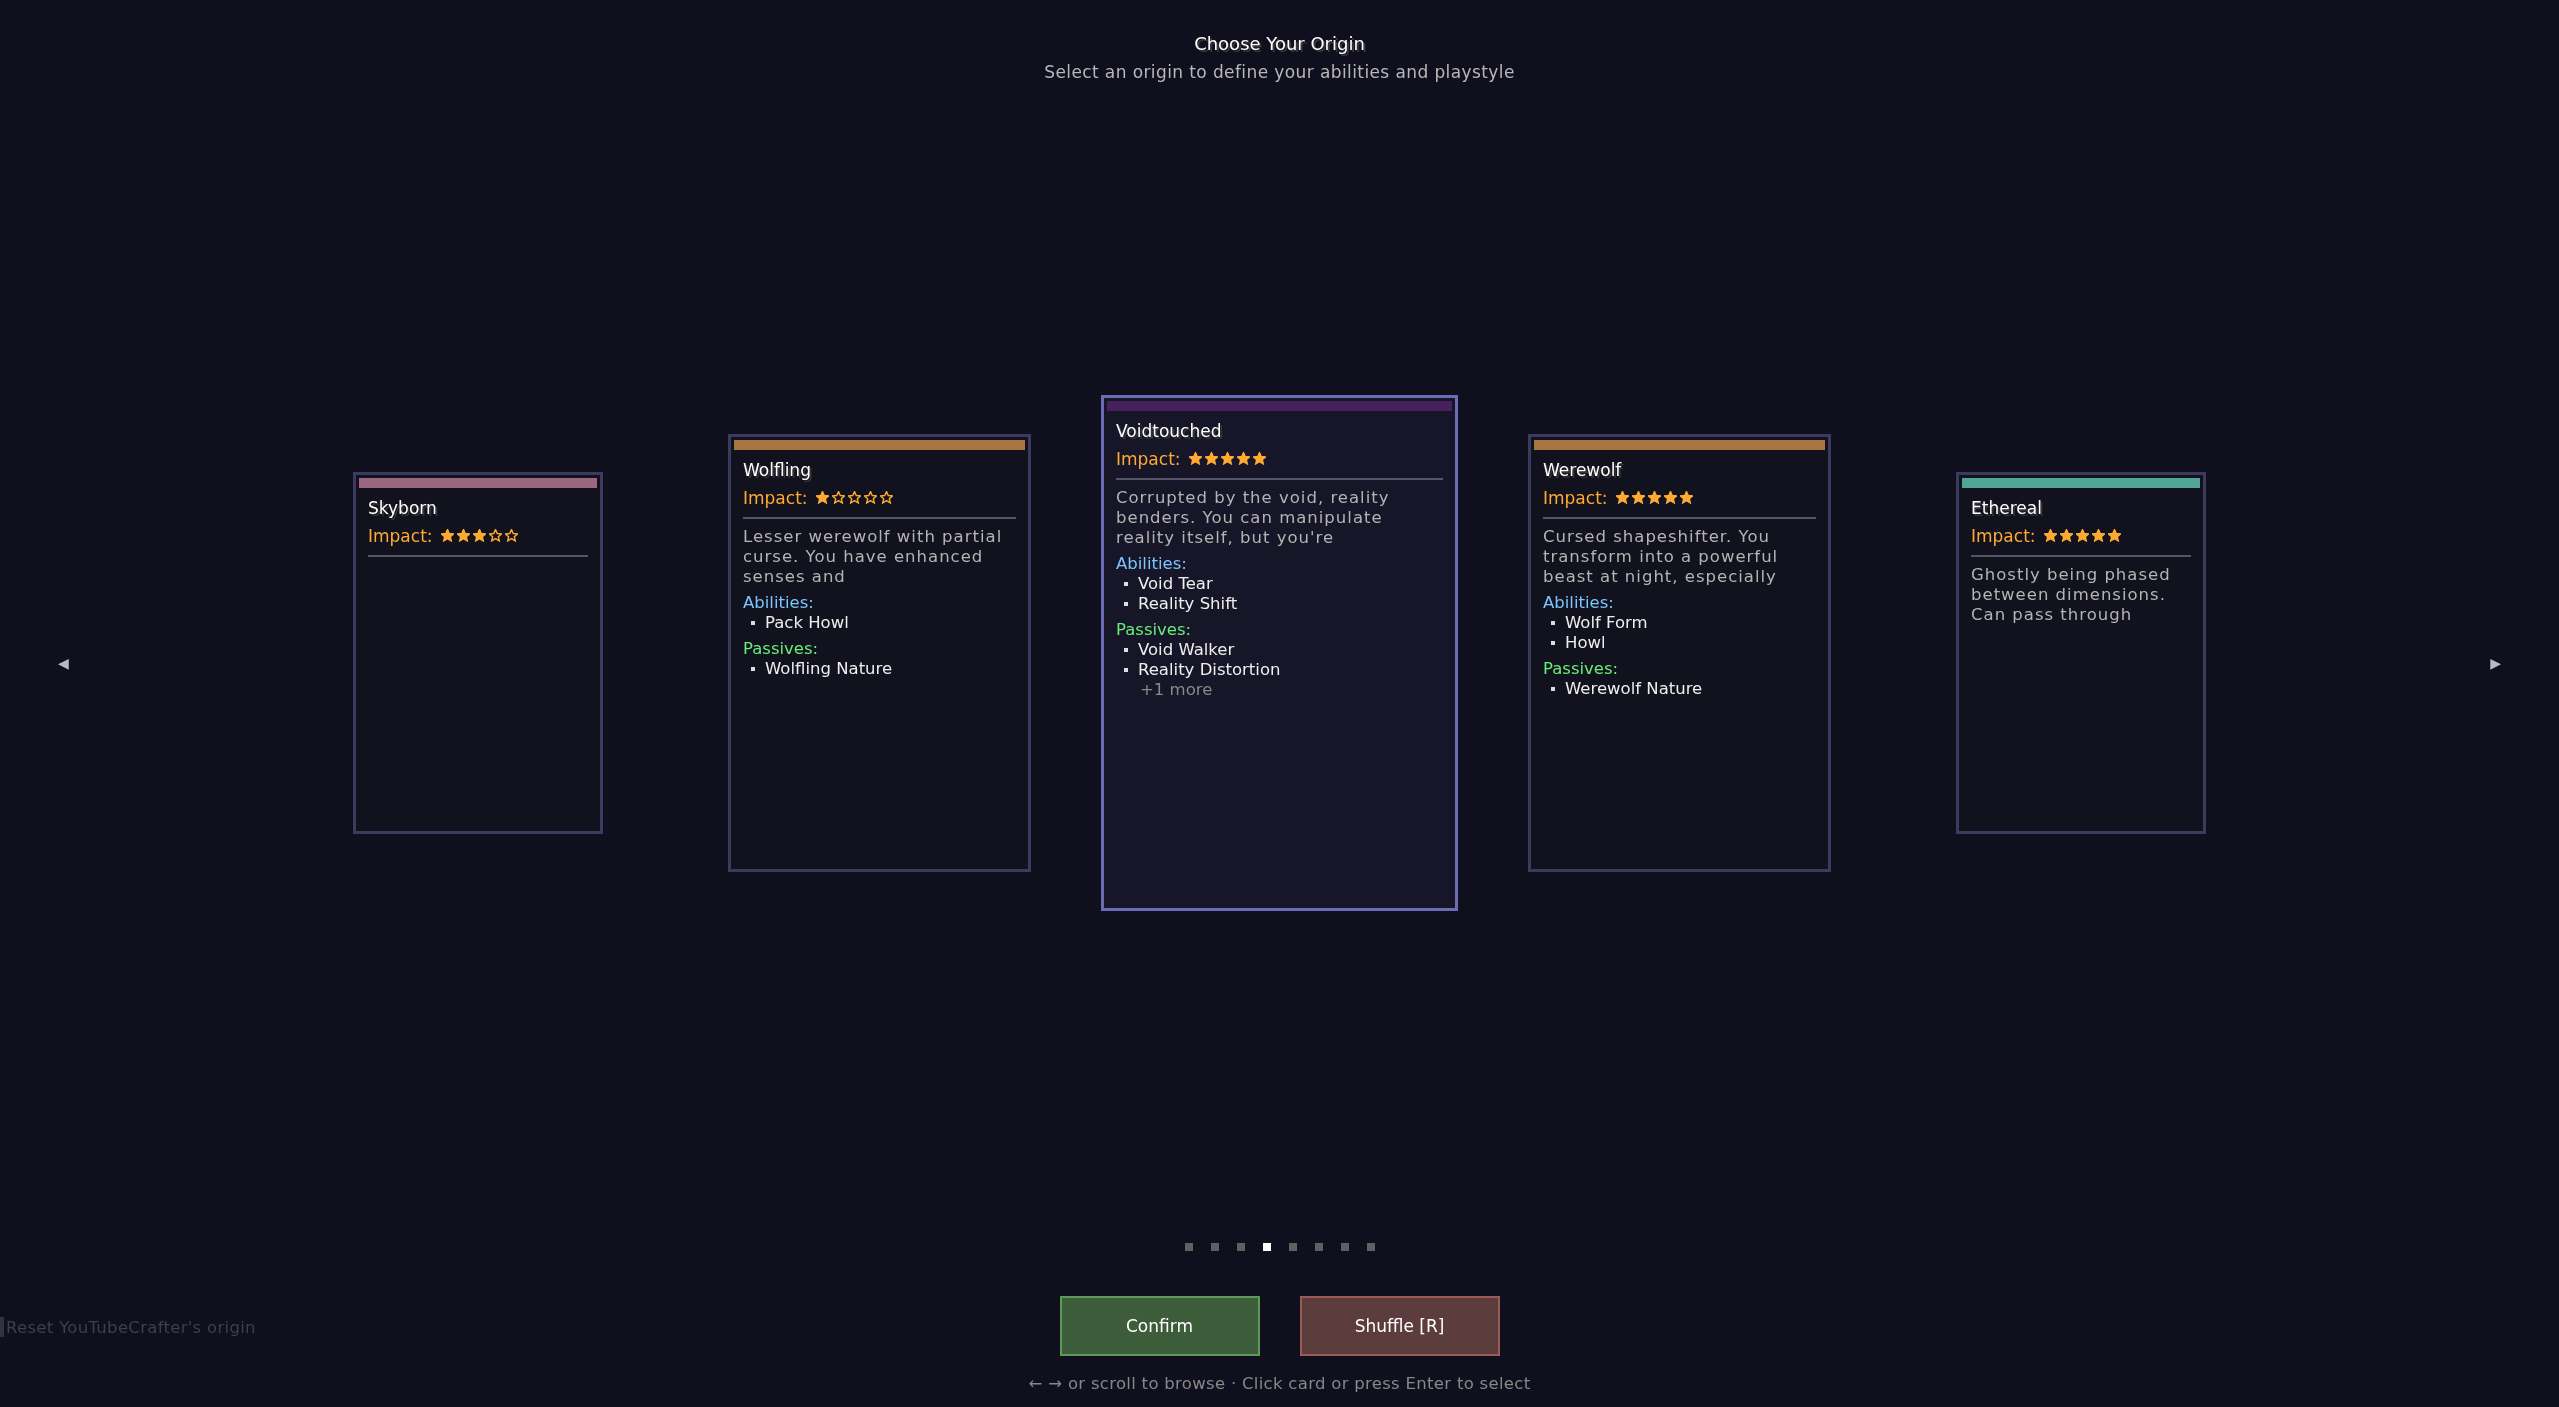 This screenshot has width=2559, height=1407. What do you see at coordinates (1279, 43) in the screenshot?
I see `screen-title: Choose Your Origin` at bounding box center [1279, 43].